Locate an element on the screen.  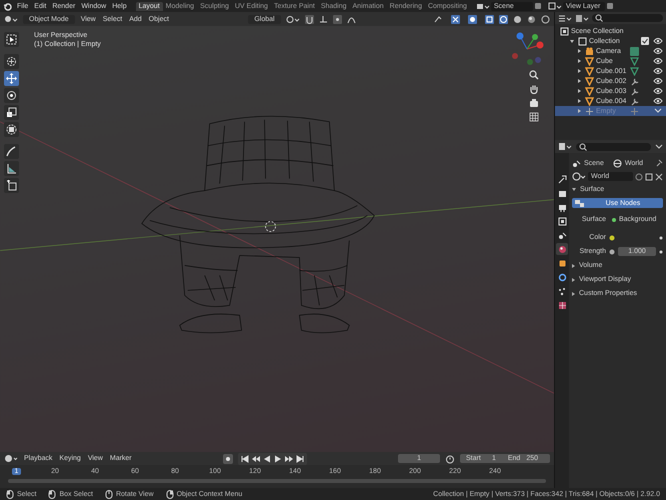
texture-icon is located at coordinates (562, 305).